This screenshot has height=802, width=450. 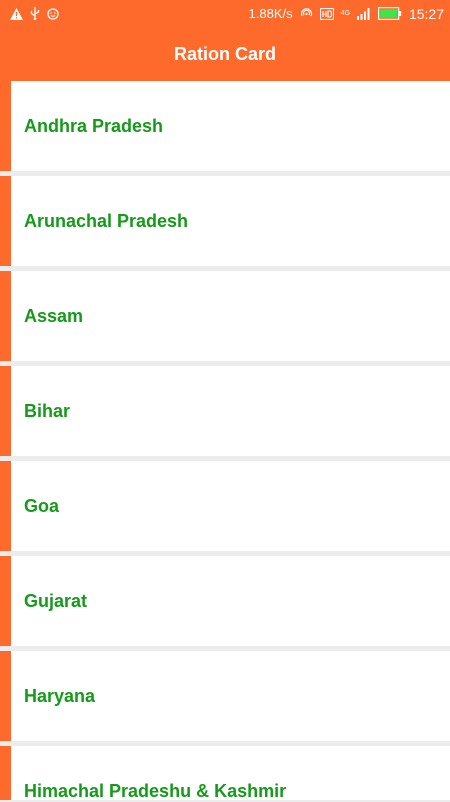 What do you see at coordinates (106, 220) in the screenshot?
I see `list-item-label: Arunachal Pradesh` at bounding box center [106, 220].